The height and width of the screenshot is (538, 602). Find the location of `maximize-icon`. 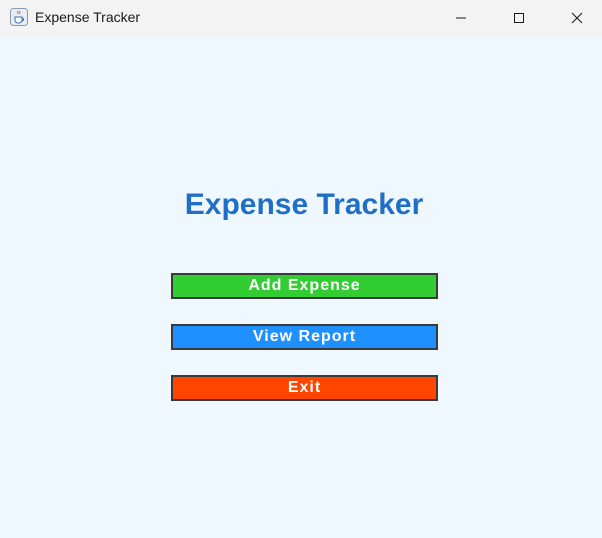

maximize-icon is located at coordinates (519, 18).